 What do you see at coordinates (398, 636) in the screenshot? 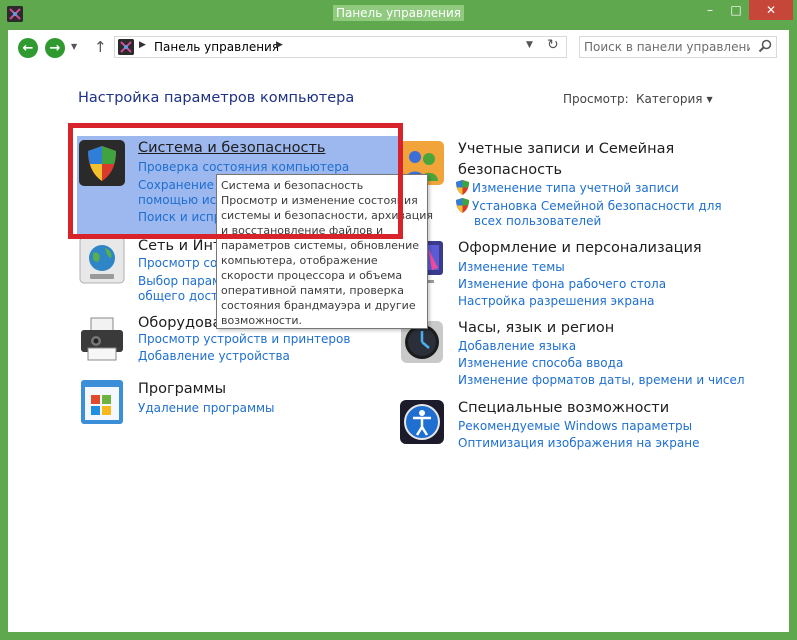
I see `window-bottom-border` at bounding box center [398, 636].